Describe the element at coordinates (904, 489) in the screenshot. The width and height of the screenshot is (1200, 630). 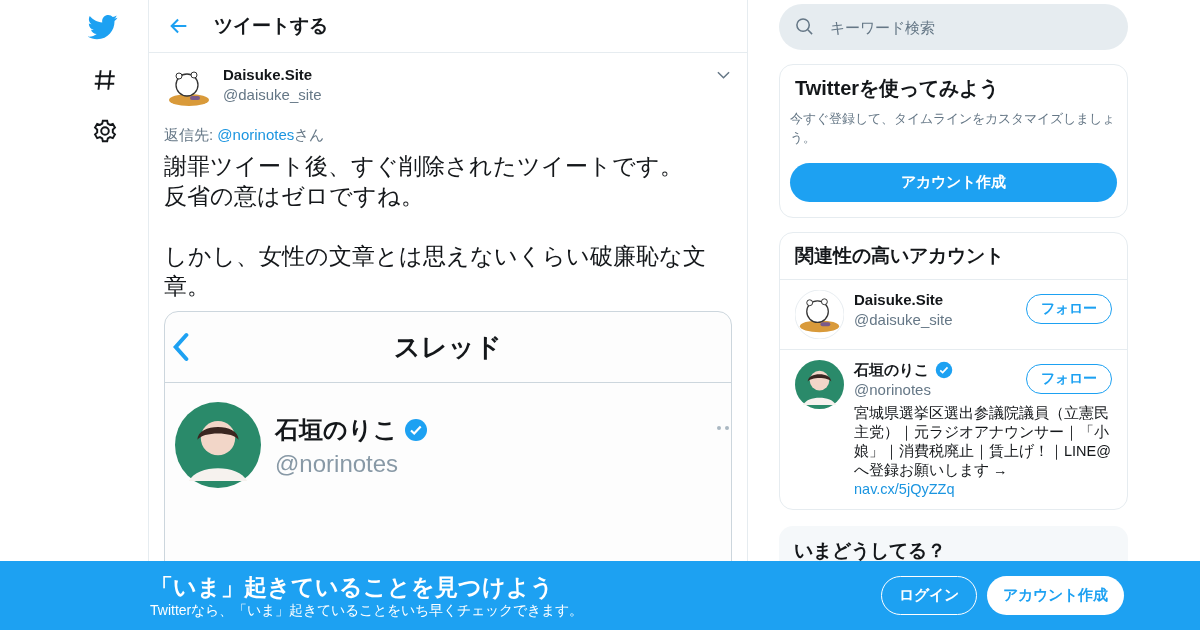
I see `bio-link: nav.cx/5jQyZZq` at that location.